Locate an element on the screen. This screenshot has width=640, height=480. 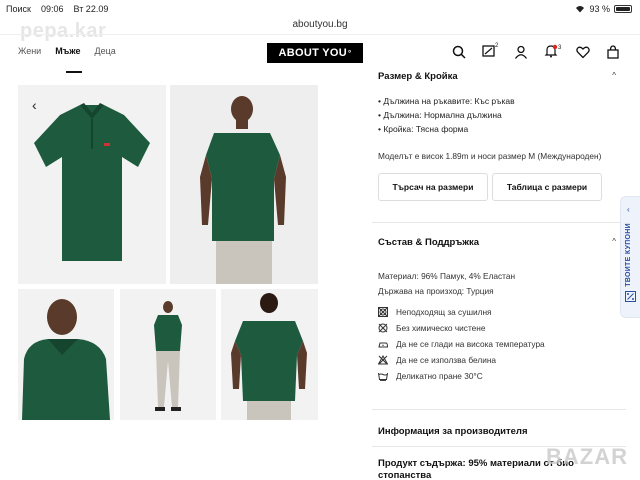
nav-men: Мъже is located at coordinates (67, 51).